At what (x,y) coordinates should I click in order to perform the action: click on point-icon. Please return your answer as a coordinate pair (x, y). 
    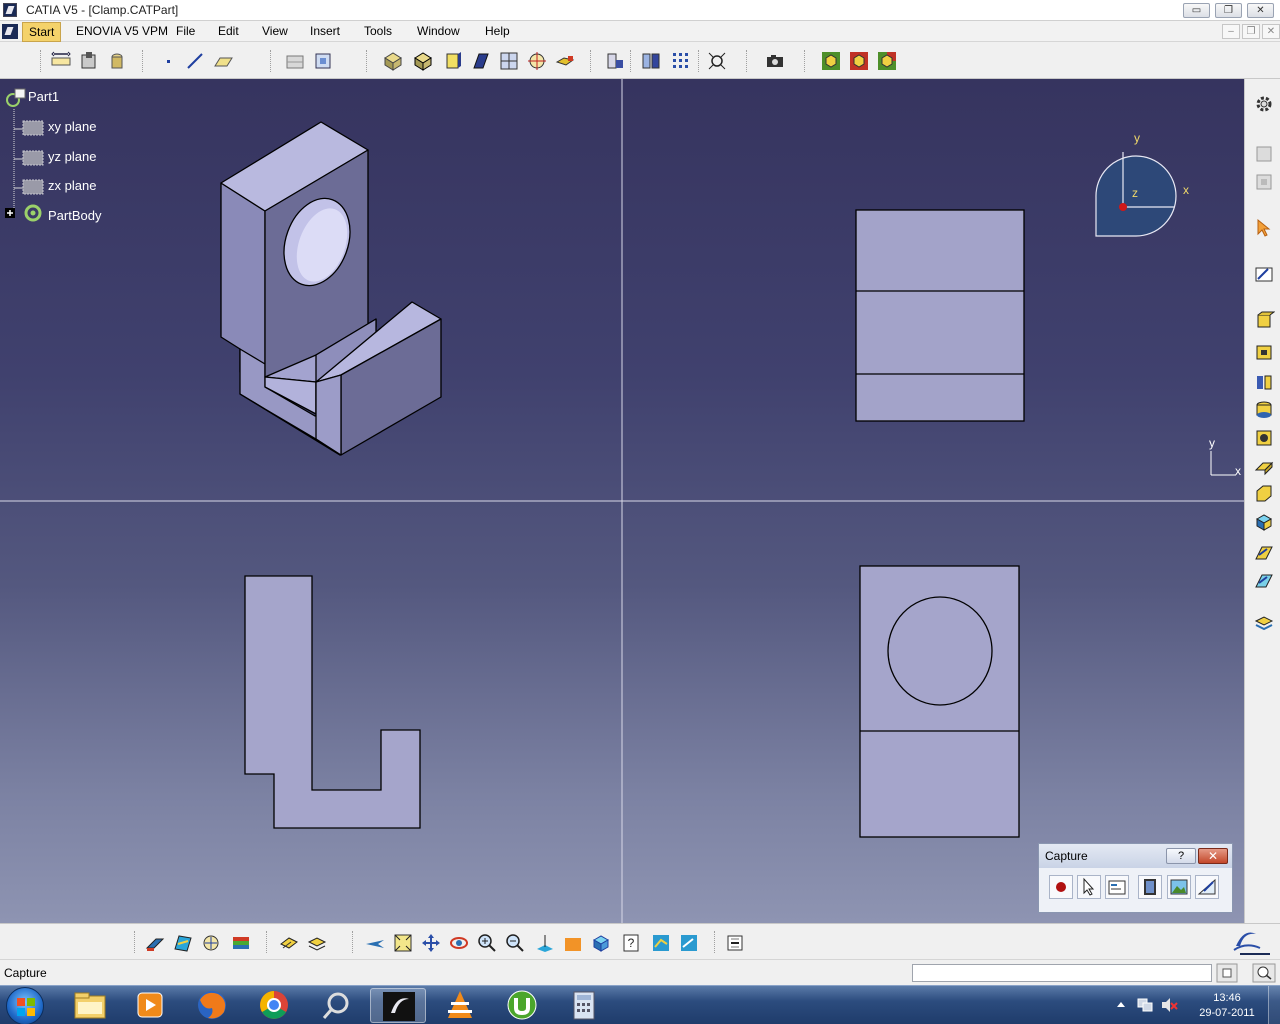
    Looking at the image, I should click on (169, 61).